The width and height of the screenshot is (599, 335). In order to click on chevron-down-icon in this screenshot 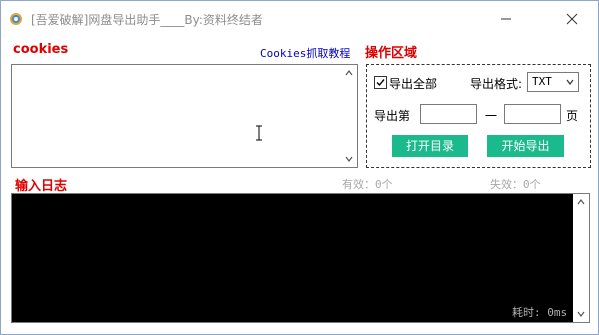, I will do `click(570, 82)`.